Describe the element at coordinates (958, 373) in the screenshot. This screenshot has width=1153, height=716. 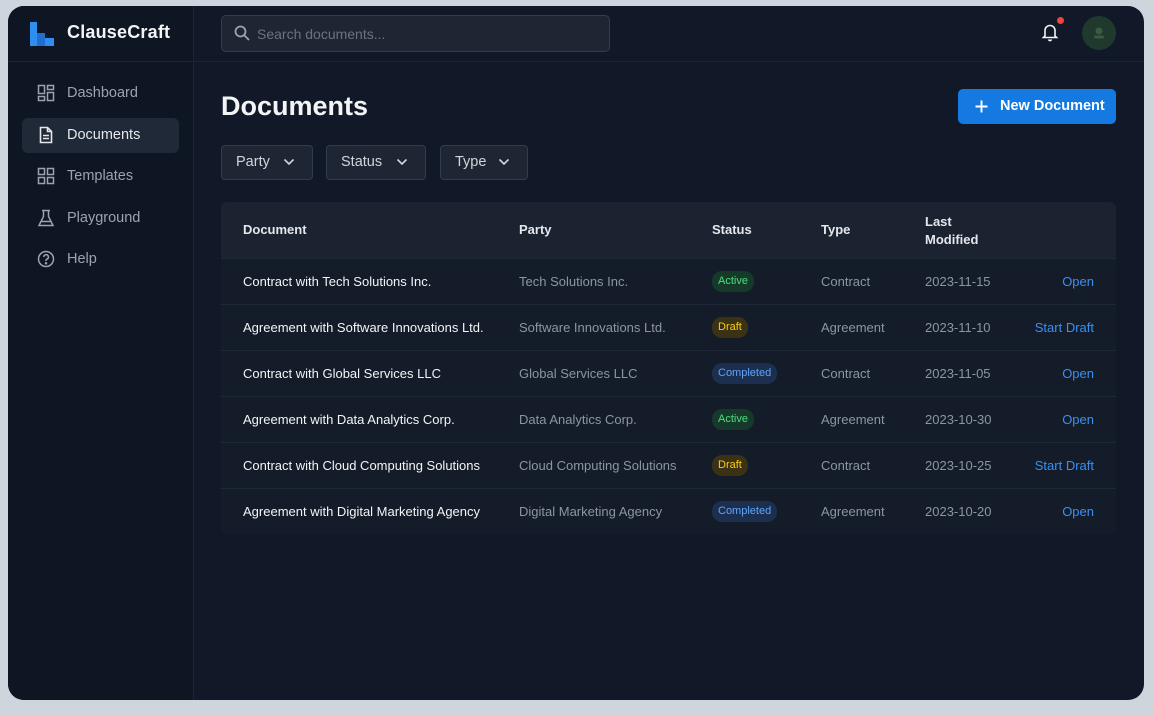
I see `cell-last-modified: 2023-11-05` at that location.